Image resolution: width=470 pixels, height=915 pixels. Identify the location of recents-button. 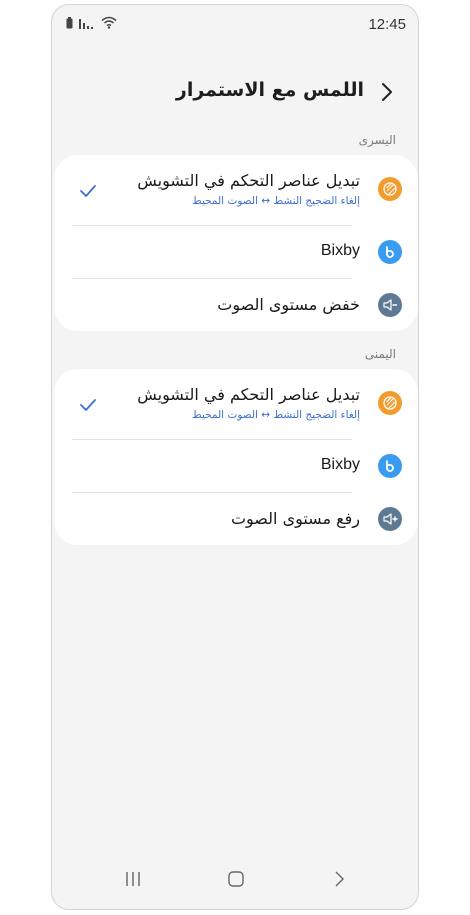
(133, 879).